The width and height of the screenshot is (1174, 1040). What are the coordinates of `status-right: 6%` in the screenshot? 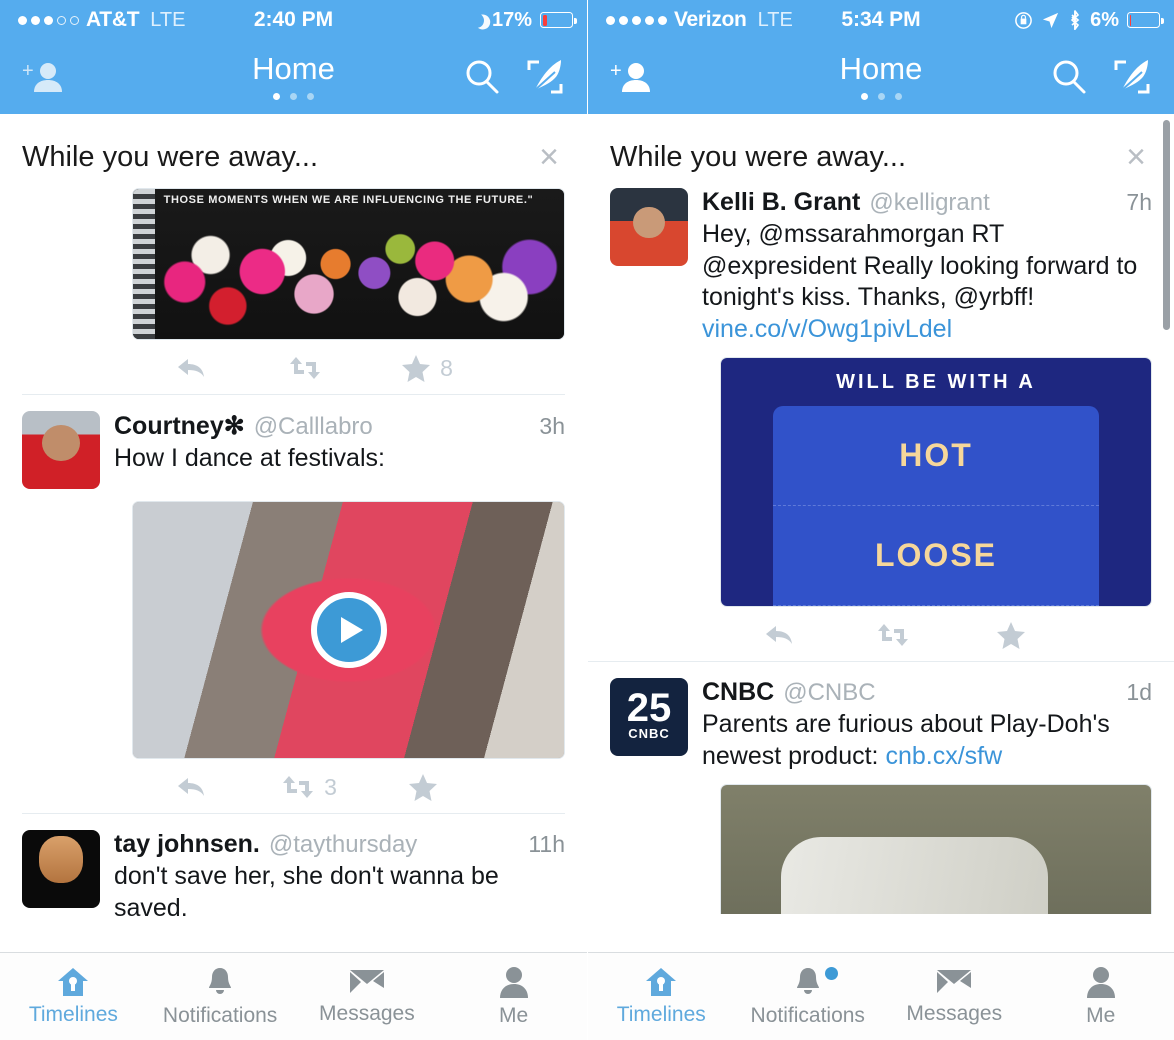 It's located at (1089, 20).